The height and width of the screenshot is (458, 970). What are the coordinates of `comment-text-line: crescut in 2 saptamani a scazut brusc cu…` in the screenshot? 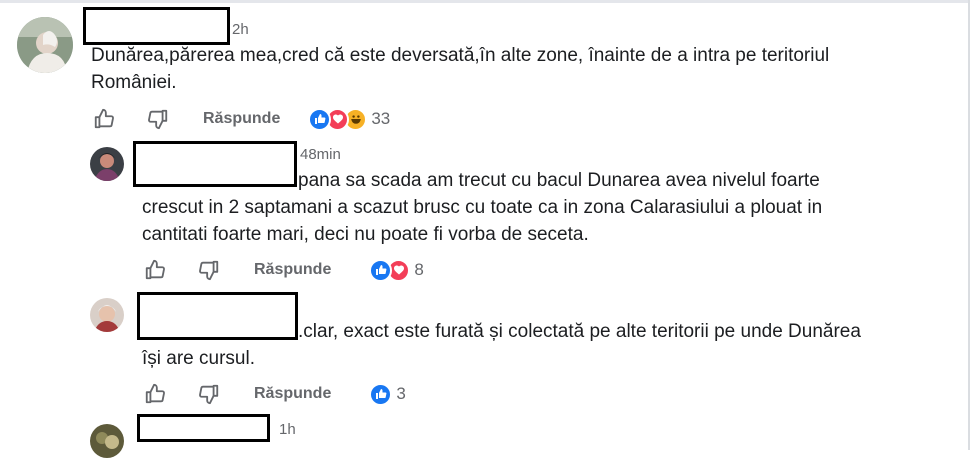 It's located at (482, 207).